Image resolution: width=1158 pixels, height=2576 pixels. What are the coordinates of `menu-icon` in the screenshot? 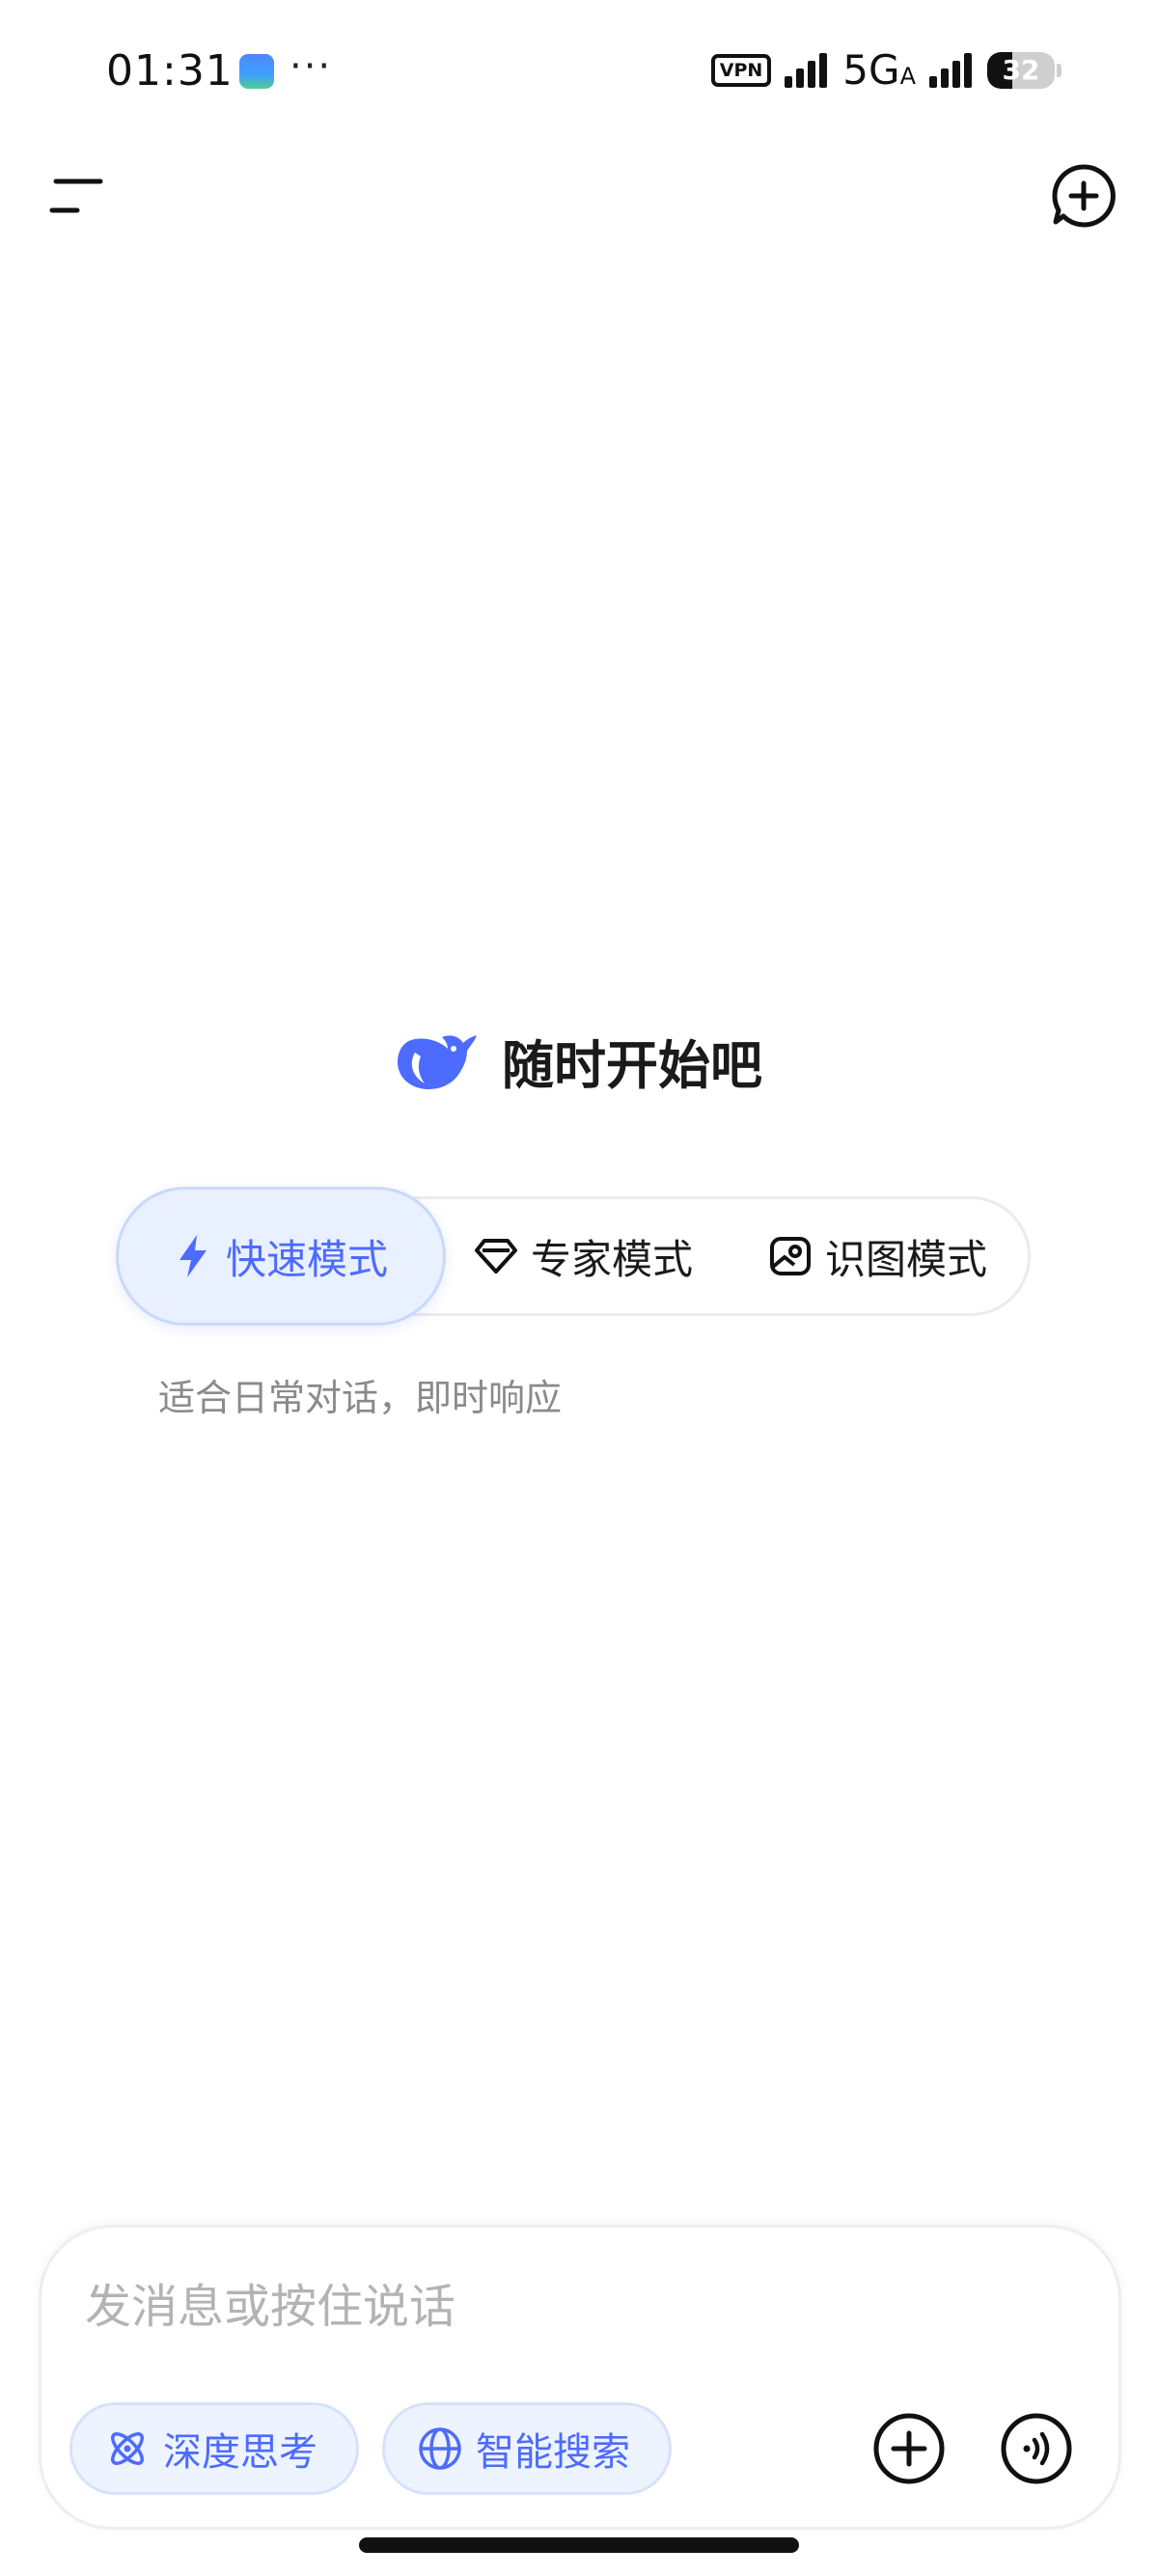 It's located at (76, 195).